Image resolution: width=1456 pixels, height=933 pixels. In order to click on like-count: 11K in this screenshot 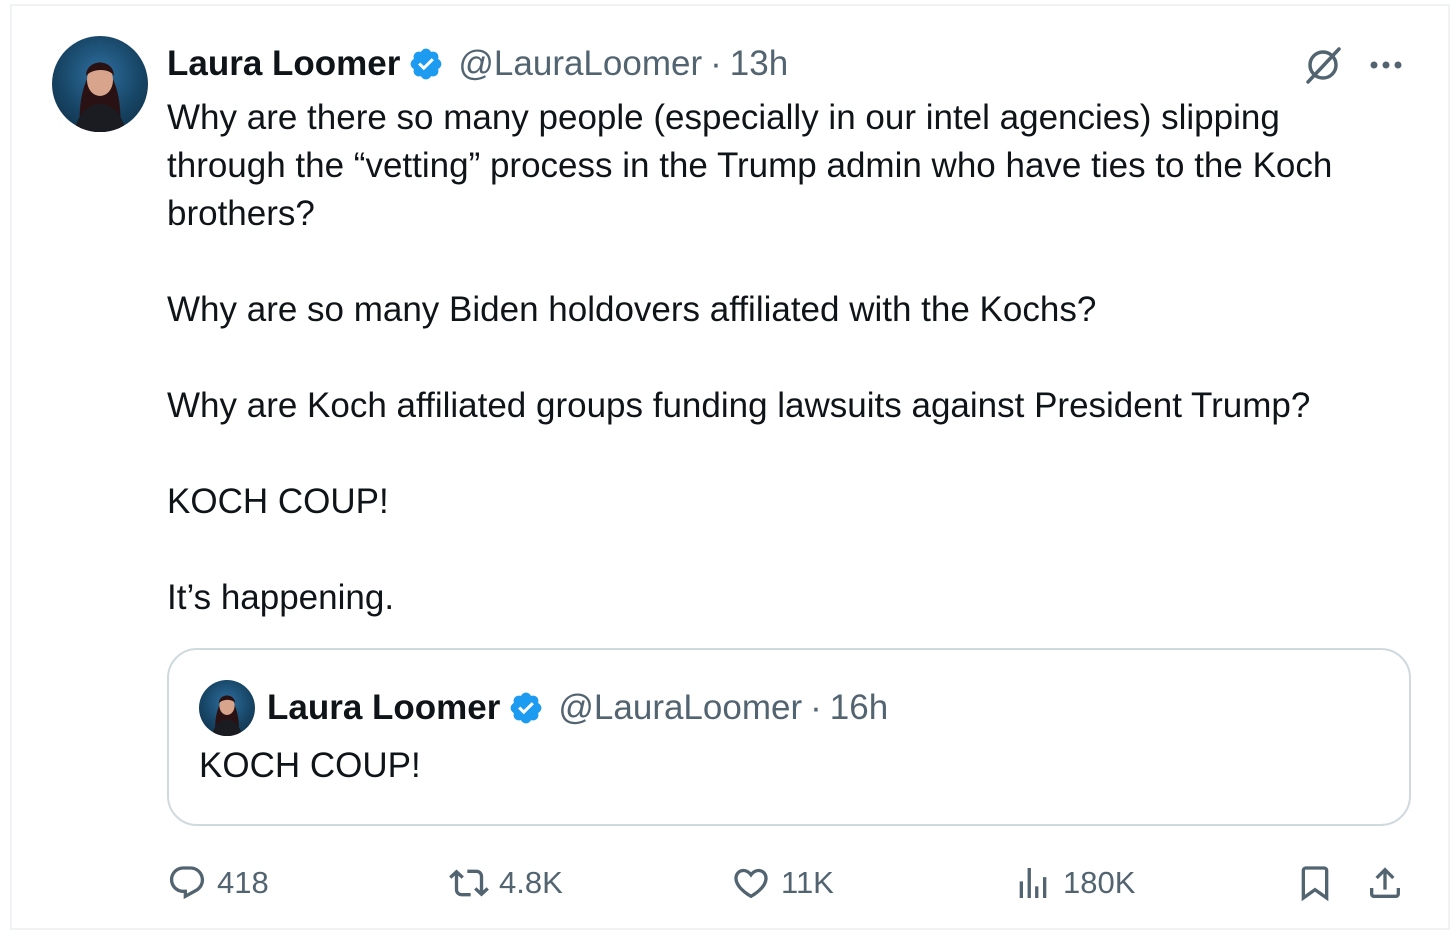, I will do `click(807, 882)`.